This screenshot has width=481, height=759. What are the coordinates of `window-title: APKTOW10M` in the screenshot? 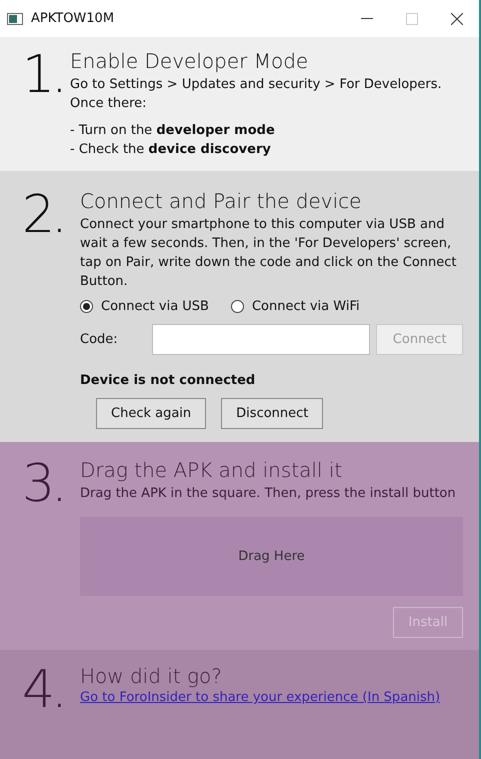 It's located at (73, 18).